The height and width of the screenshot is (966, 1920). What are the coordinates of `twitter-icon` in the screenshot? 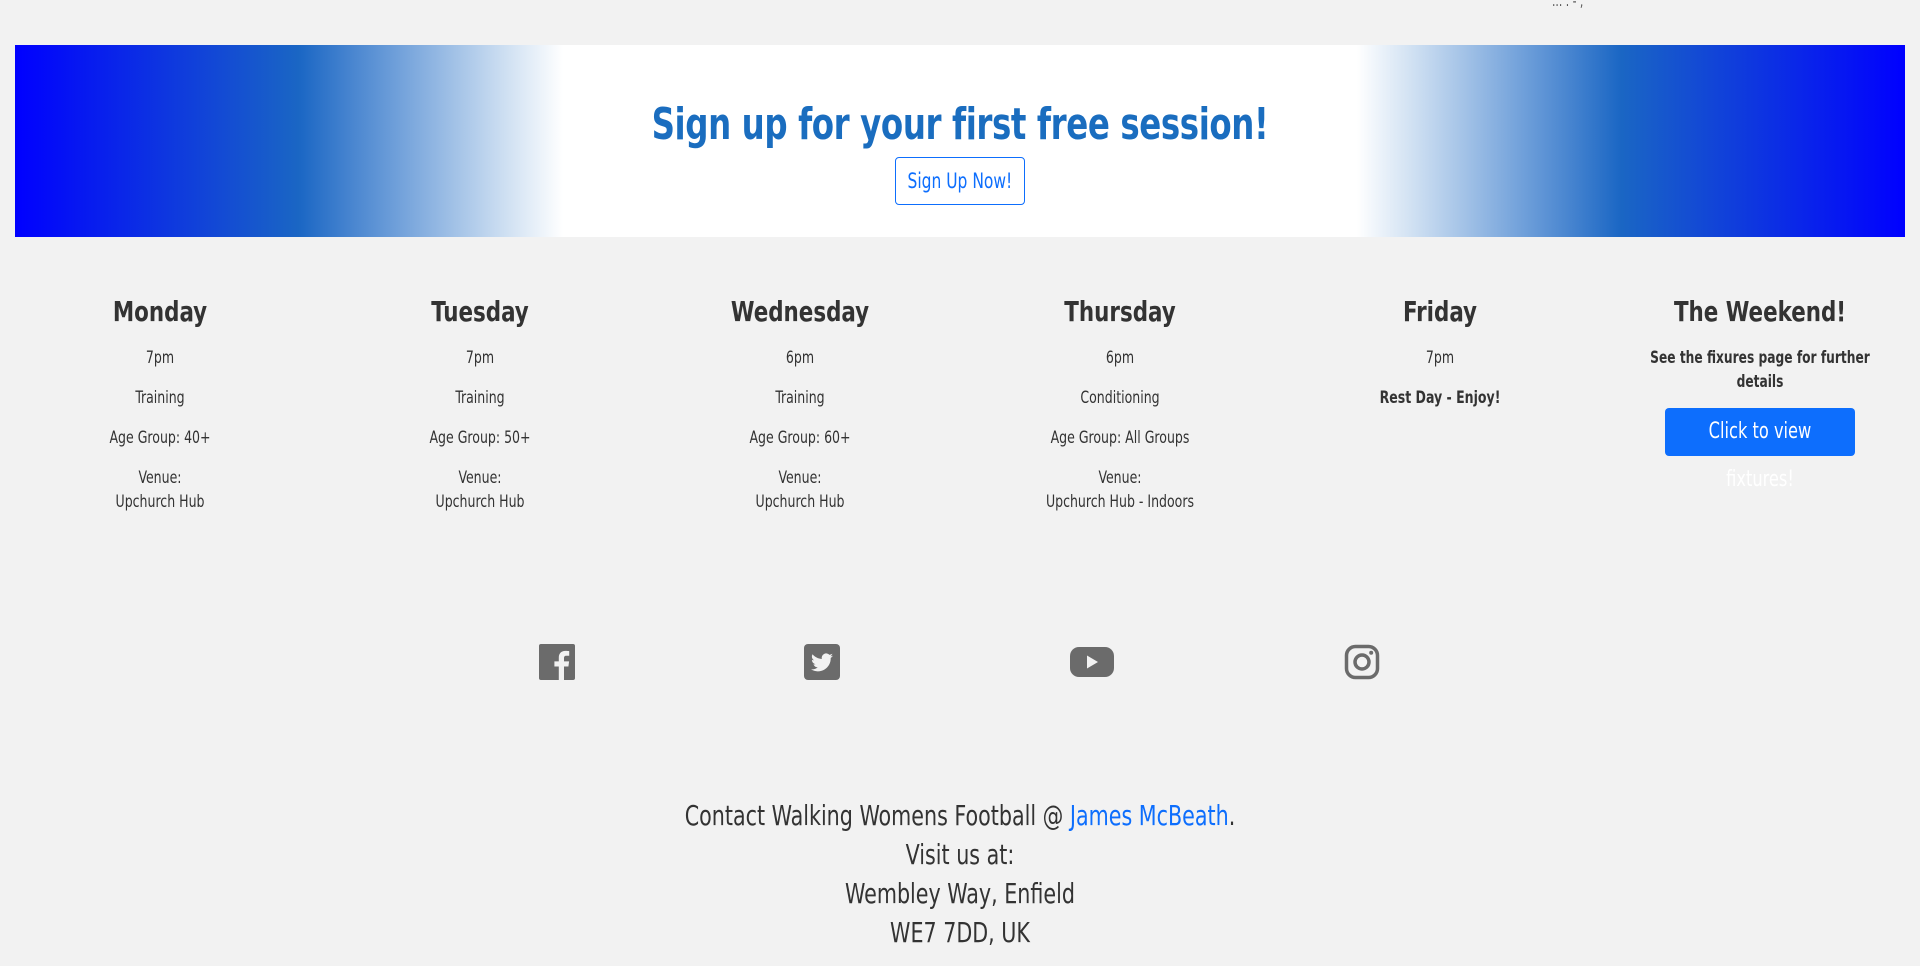 It's located at (822, 662).